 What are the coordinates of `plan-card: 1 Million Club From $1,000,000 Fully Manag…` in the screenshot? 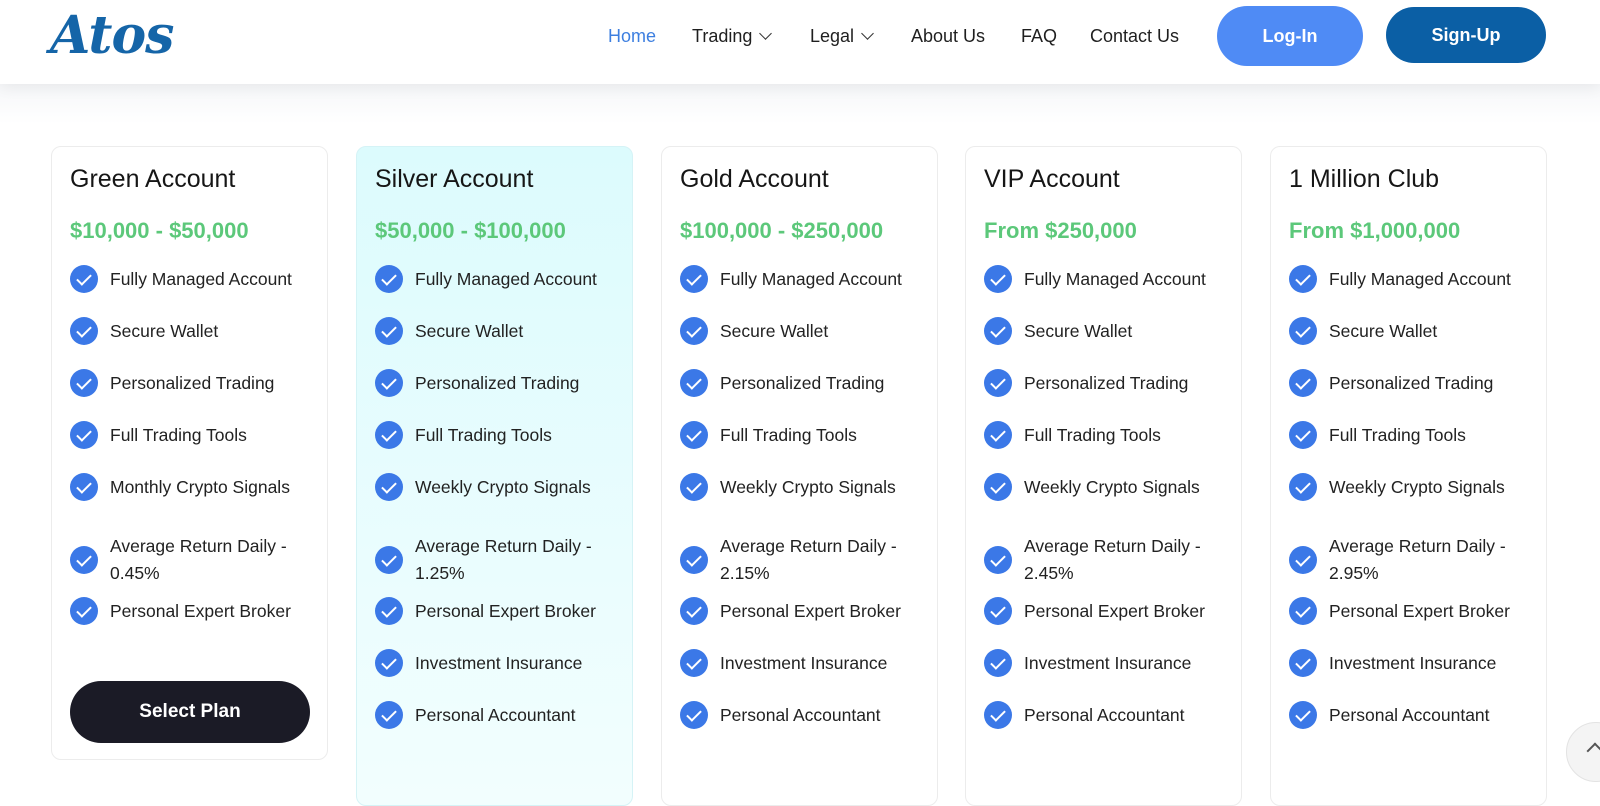 It's located at (1408, 476).